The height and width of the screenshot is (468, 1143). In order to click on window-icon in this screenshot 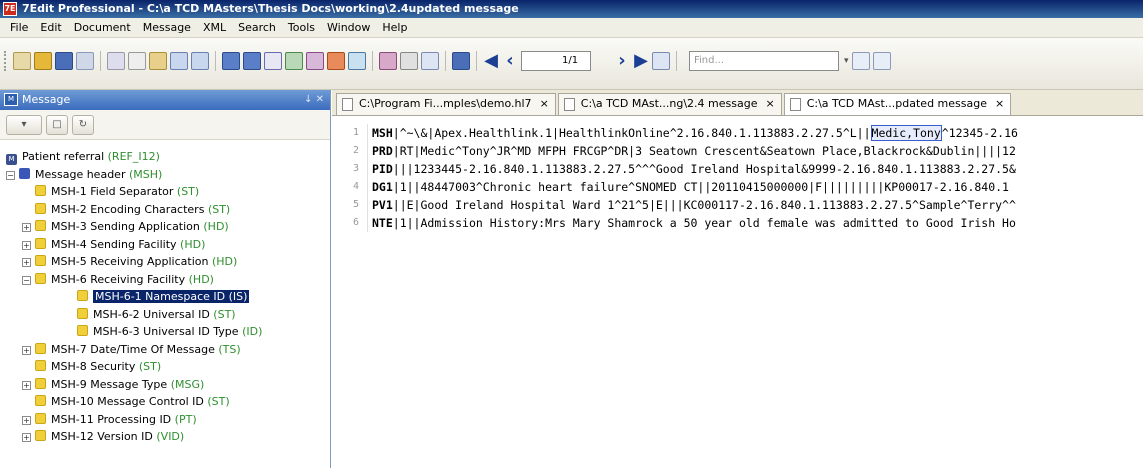, I will do `click(461, 61)`.